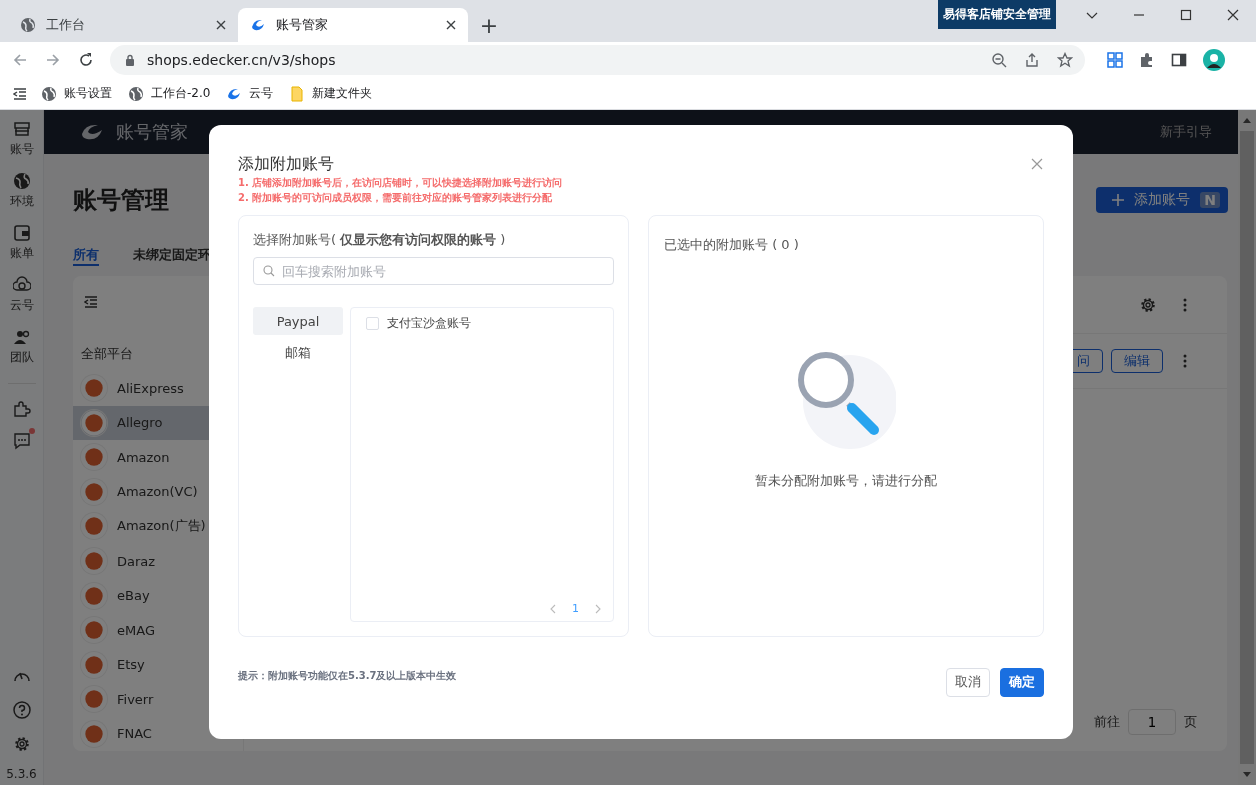 Image resolution: width=1256 pixels, height=785 pixels. Describe the element at coordinates (433, 271) in the screenshot. I see `search-field: 回车搜索附加账号` at that location.